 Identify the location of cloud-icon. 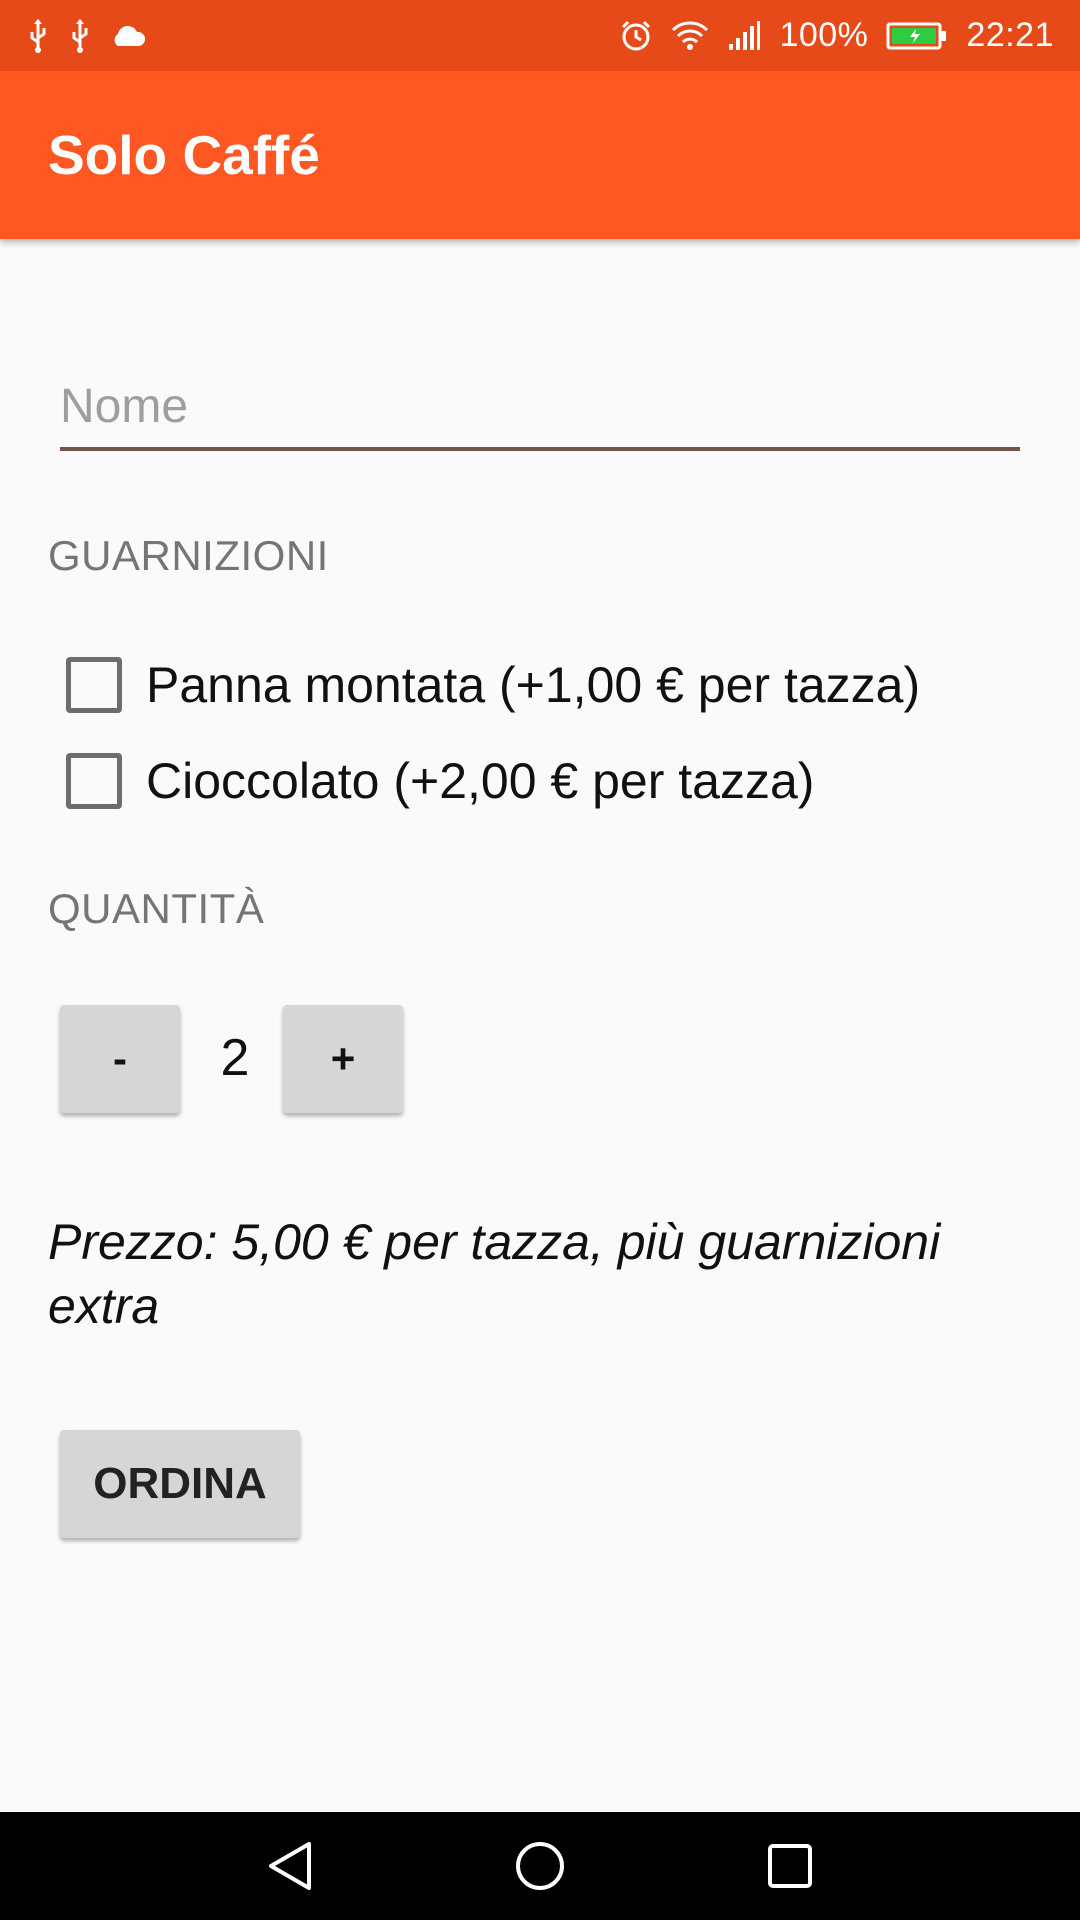
(128, 36).